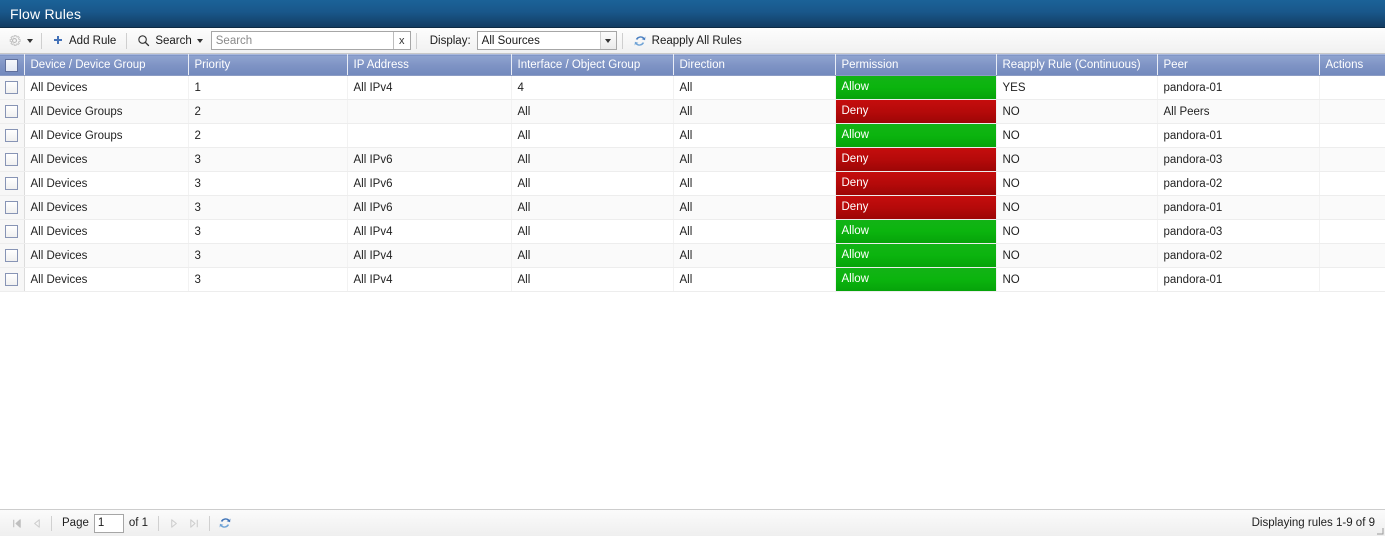  I want to click on last-page-button, so click(194, 523).